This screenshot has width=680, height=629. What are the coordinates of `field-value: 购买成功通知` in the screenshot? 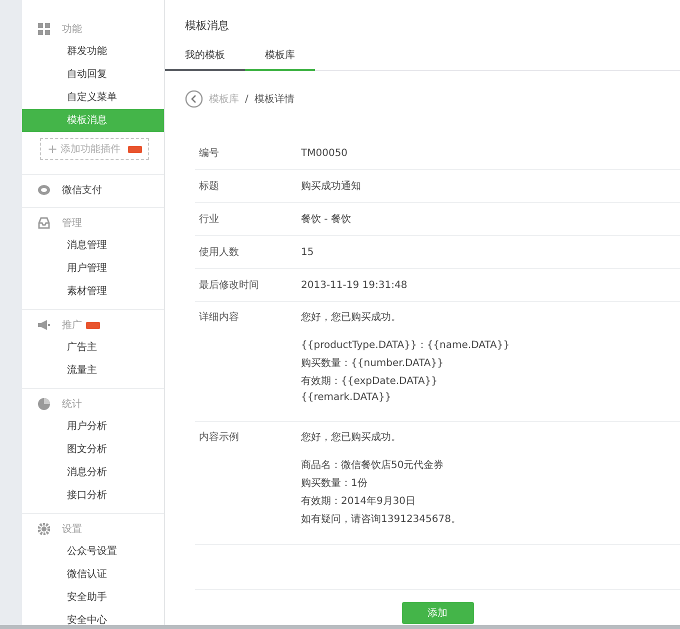 It's located at (331, 186).